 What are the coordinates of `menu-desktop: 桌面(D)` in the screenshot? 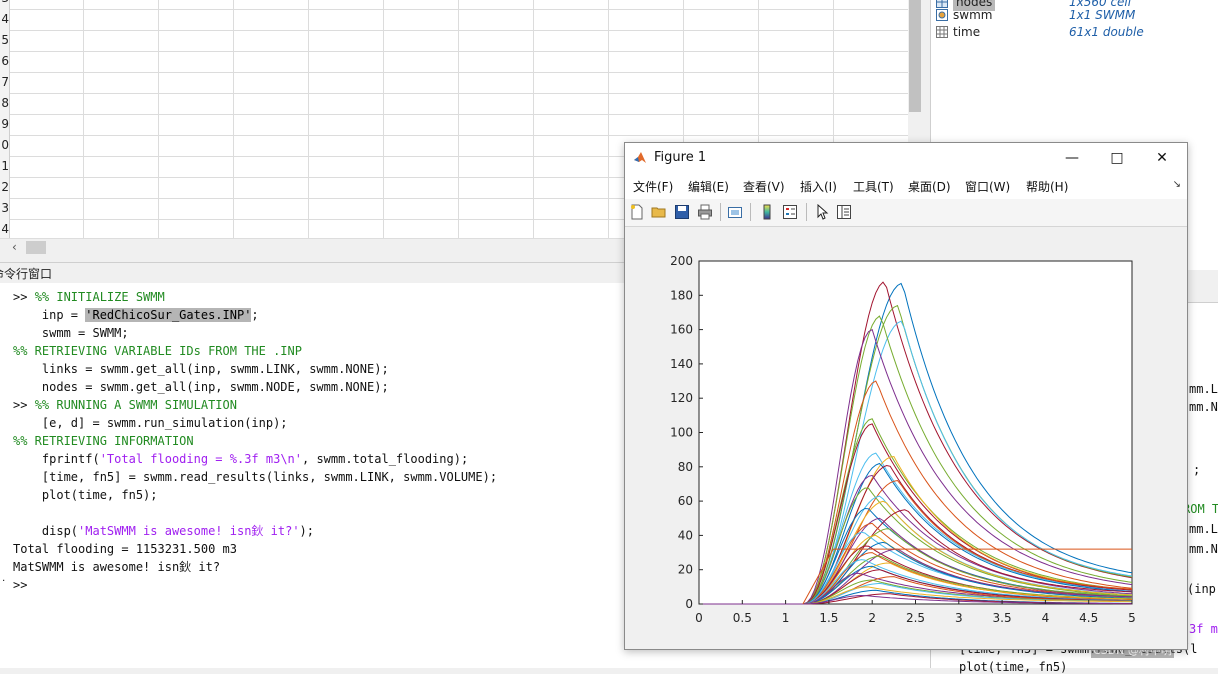 It's located at (929, 186).